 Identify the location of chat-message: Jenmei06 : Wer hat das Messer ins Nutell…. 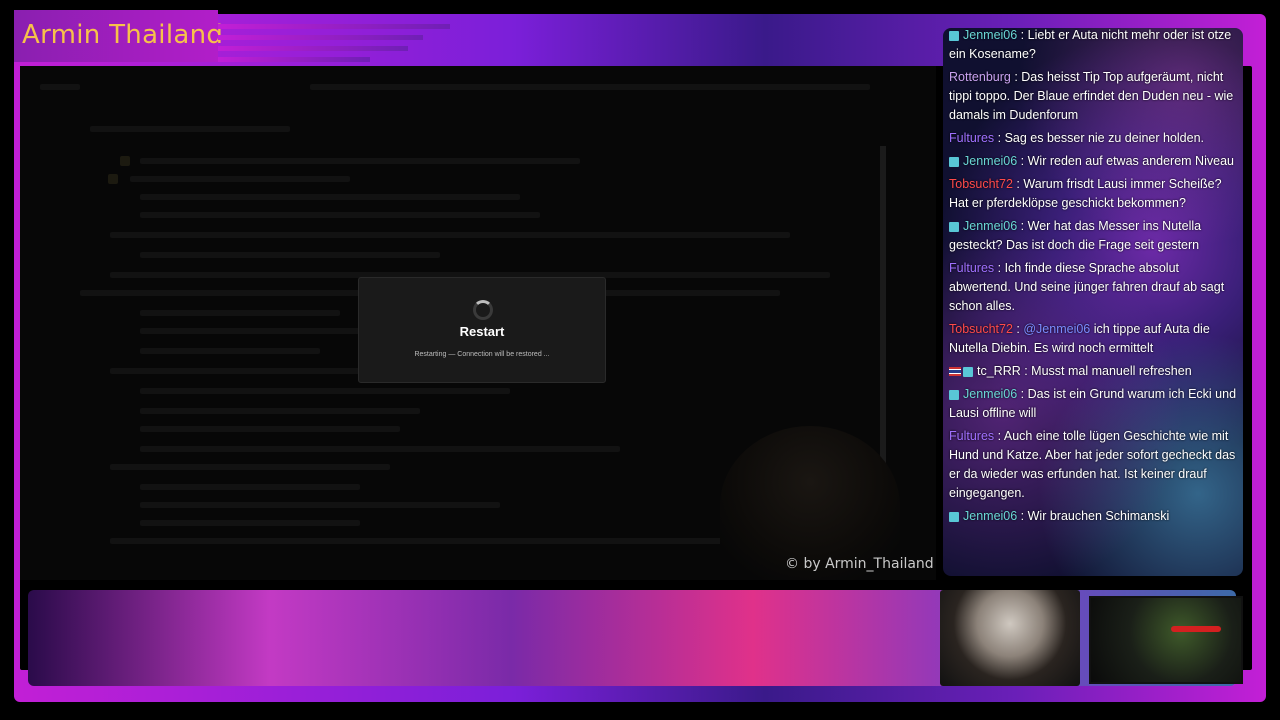
(1094, 236).